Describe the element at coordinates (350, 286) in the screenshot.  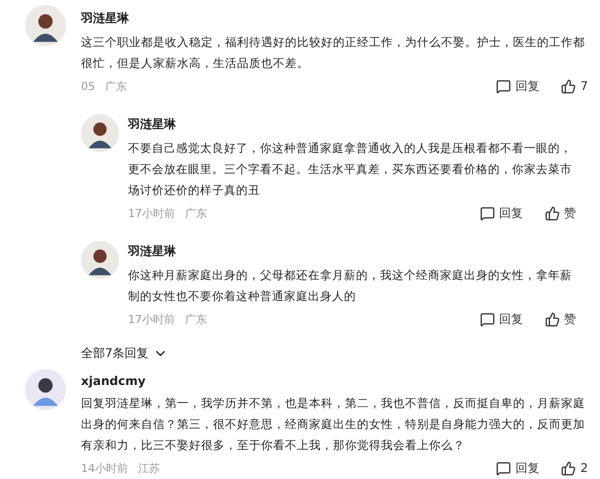
I see `comment-text: 你这种月薪家庭出身的，父母都还在拿月薪的，我这个经商家庭出身的女性，拿年薪制的女性也不要你着这种普通家庭出身人的` at that location.